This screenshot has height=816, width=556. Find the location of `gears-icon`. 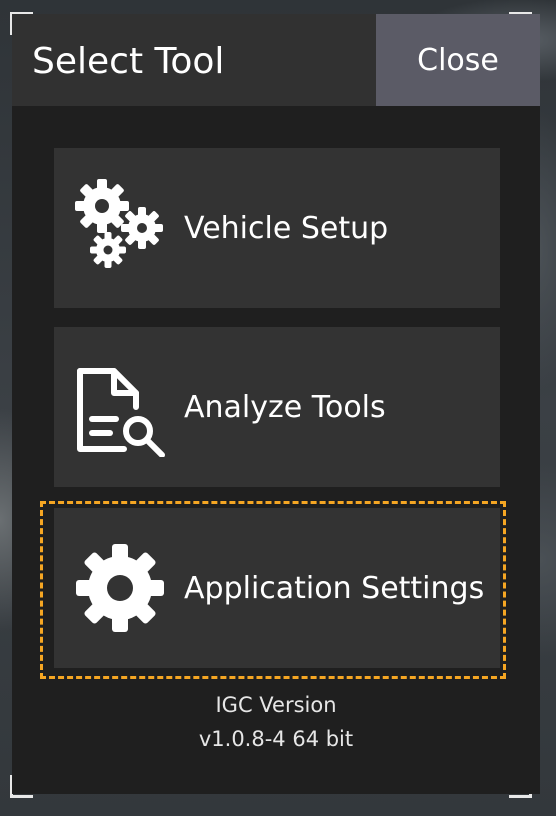

gears-icon is located at coordinates (122, 228).